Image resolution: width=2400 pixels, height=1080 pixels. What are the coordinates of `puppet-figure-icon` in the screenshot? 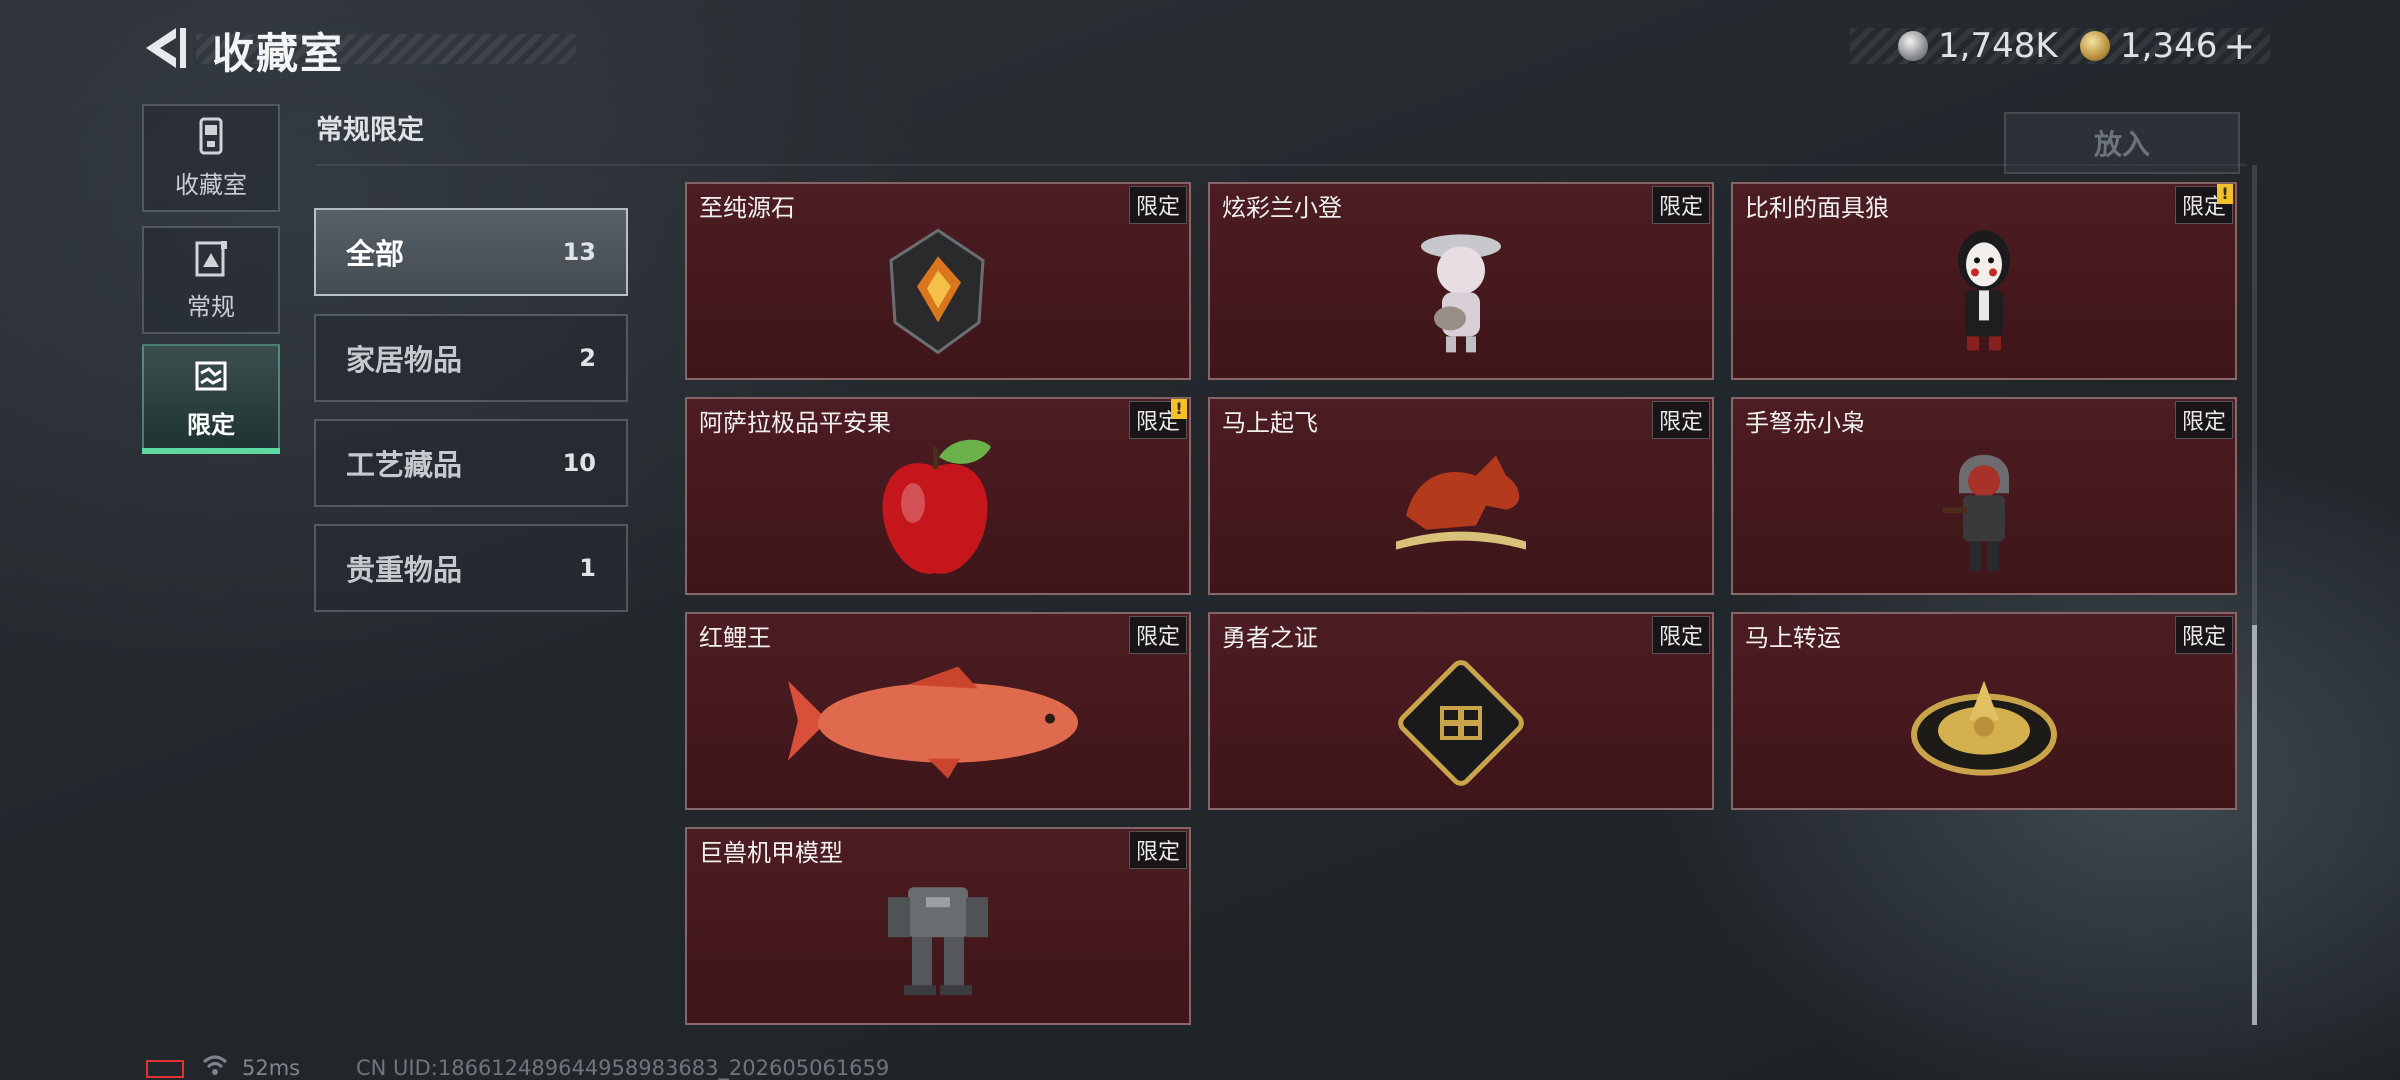 It's located at (1984, 290).